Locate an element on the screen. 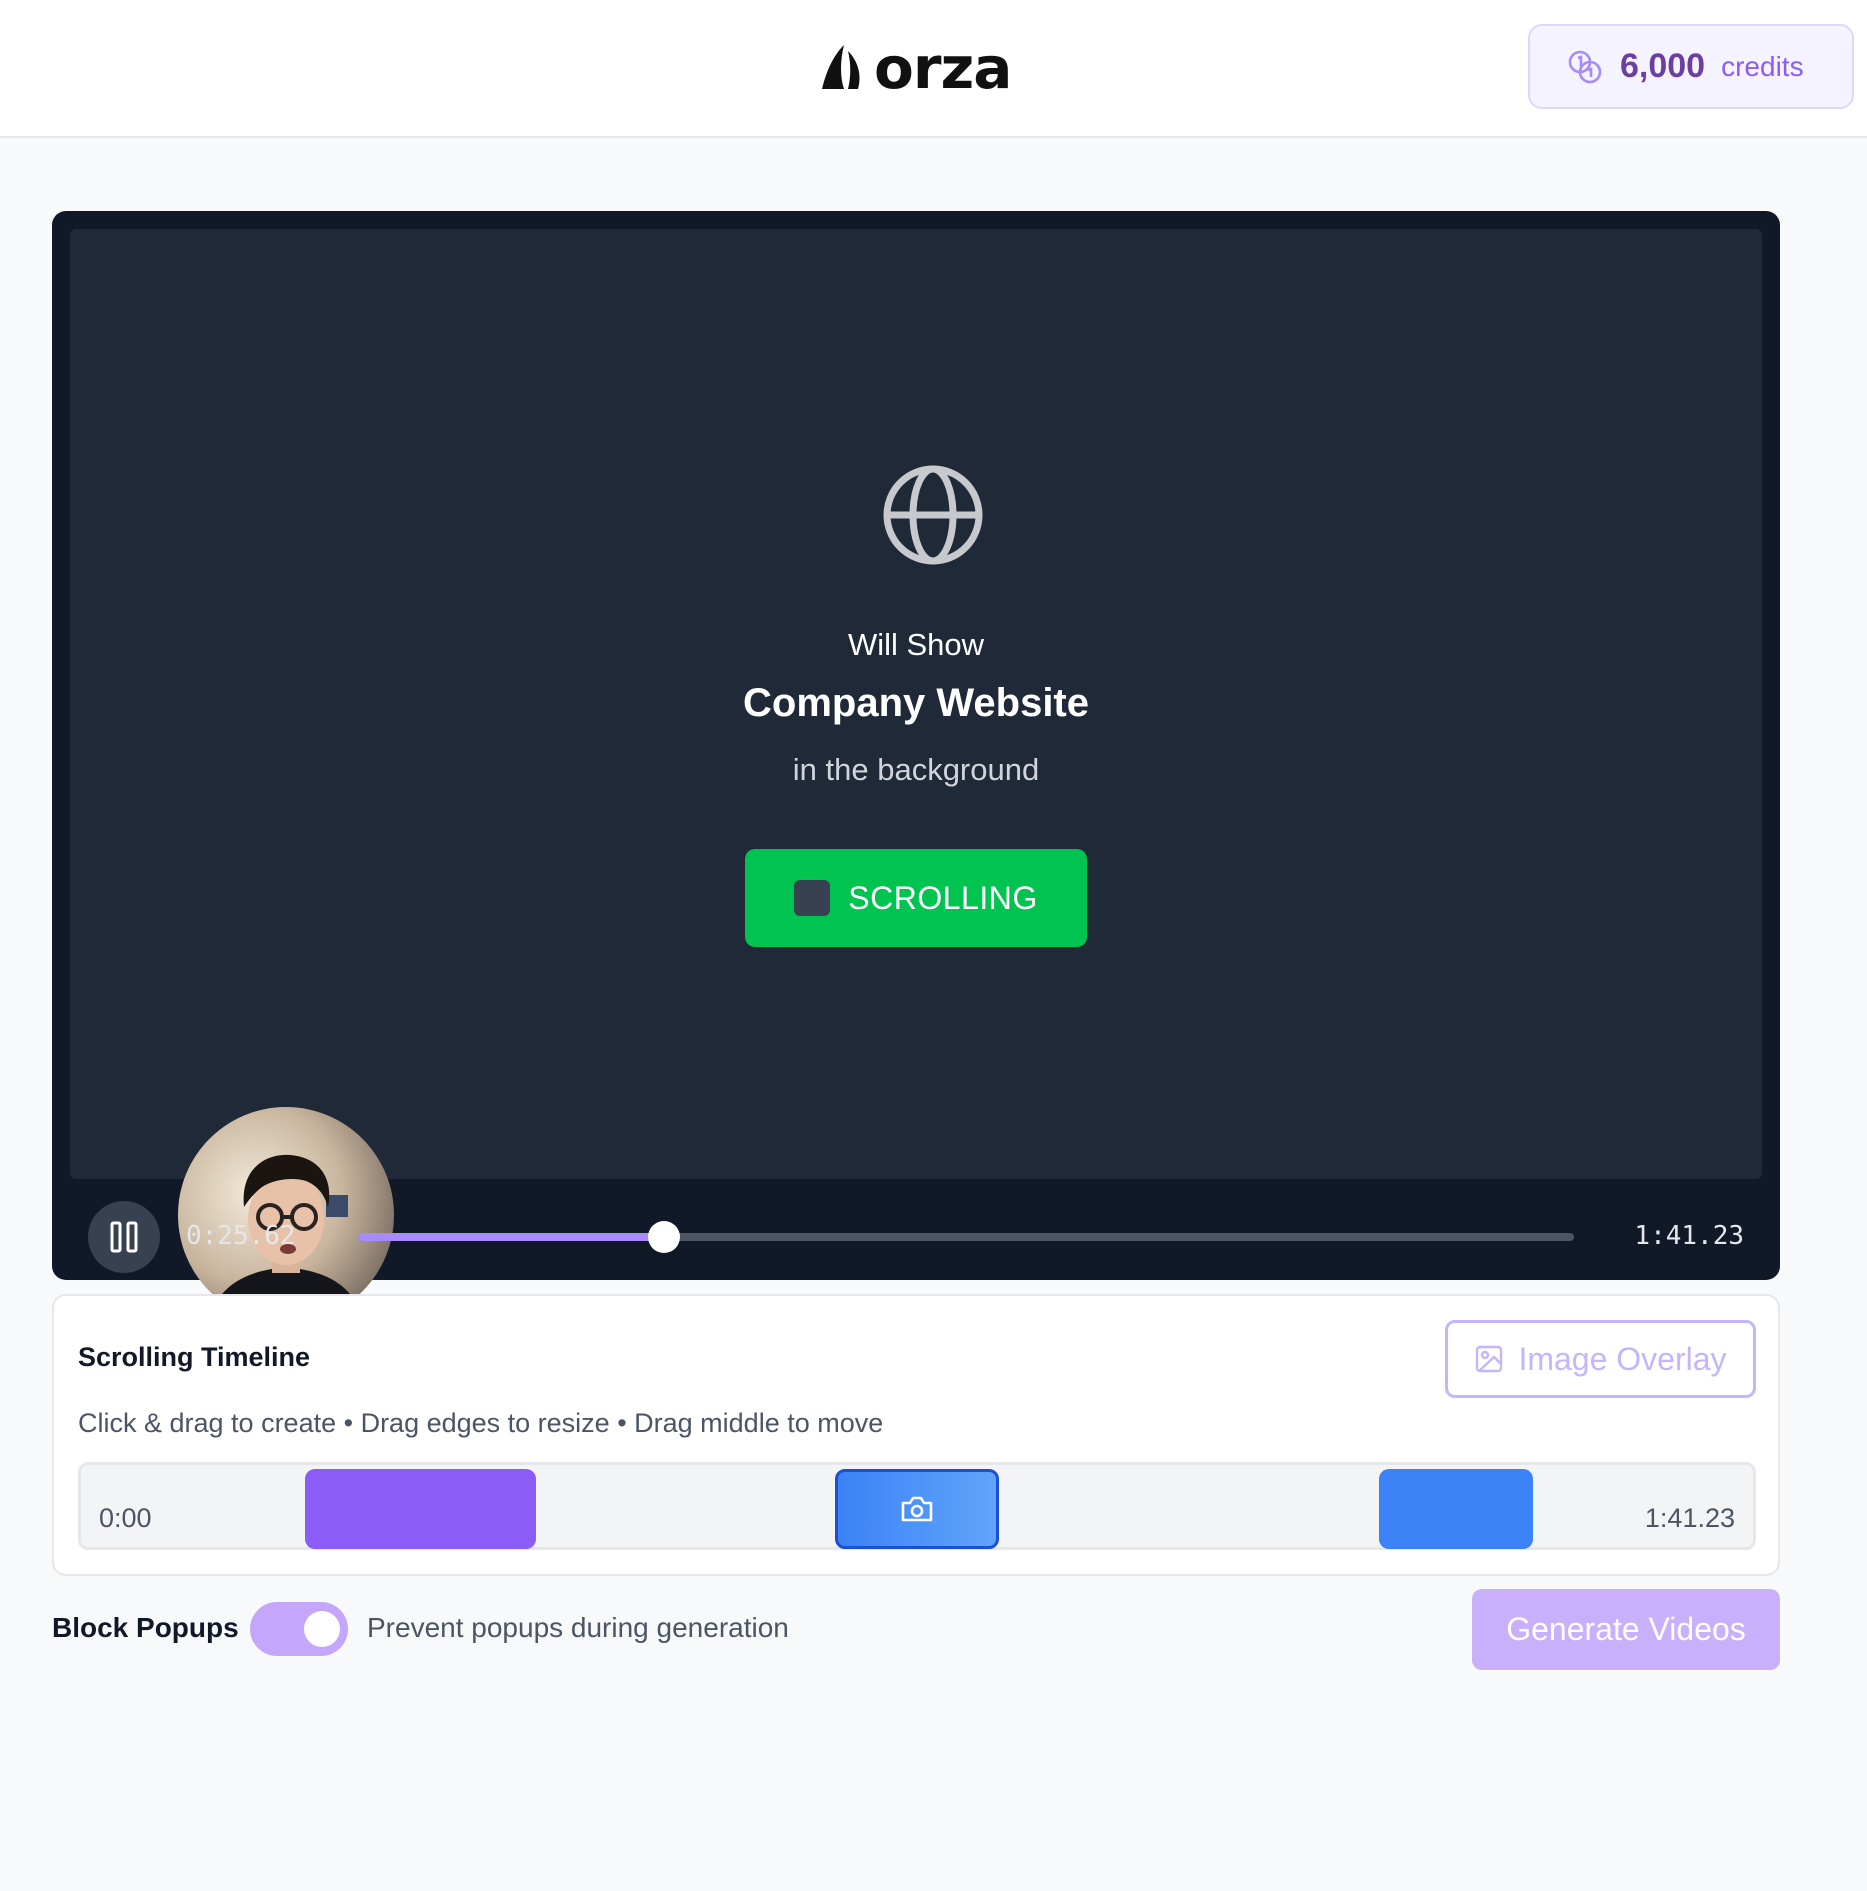 The image size is (1867, 1891). toggle-knob is located at coordinates (322, 1629).